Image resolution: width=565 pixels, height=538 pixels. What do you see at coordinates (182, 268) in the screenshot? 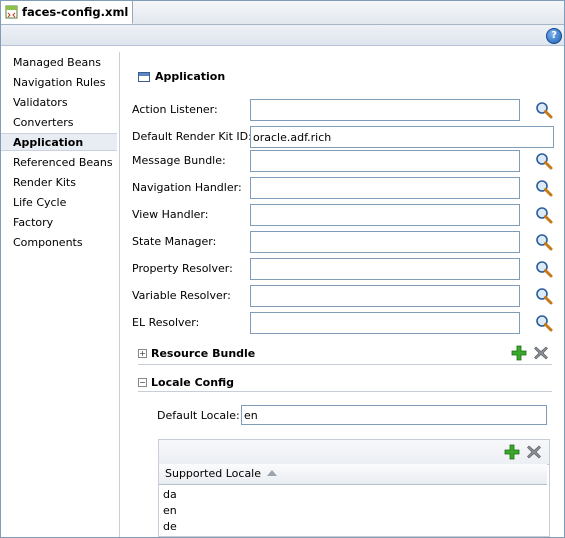
I see `property-resolver-label: Property Resolver:` at bounding box center [182, 268].